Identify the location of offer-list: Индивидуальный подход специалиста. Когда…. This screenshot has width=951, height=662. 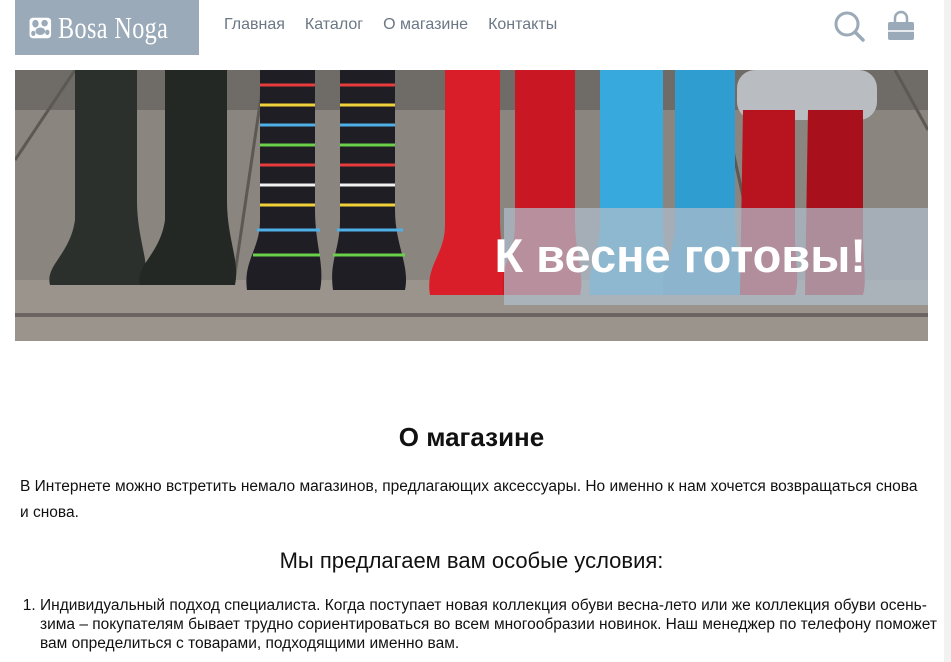
(475, 624).